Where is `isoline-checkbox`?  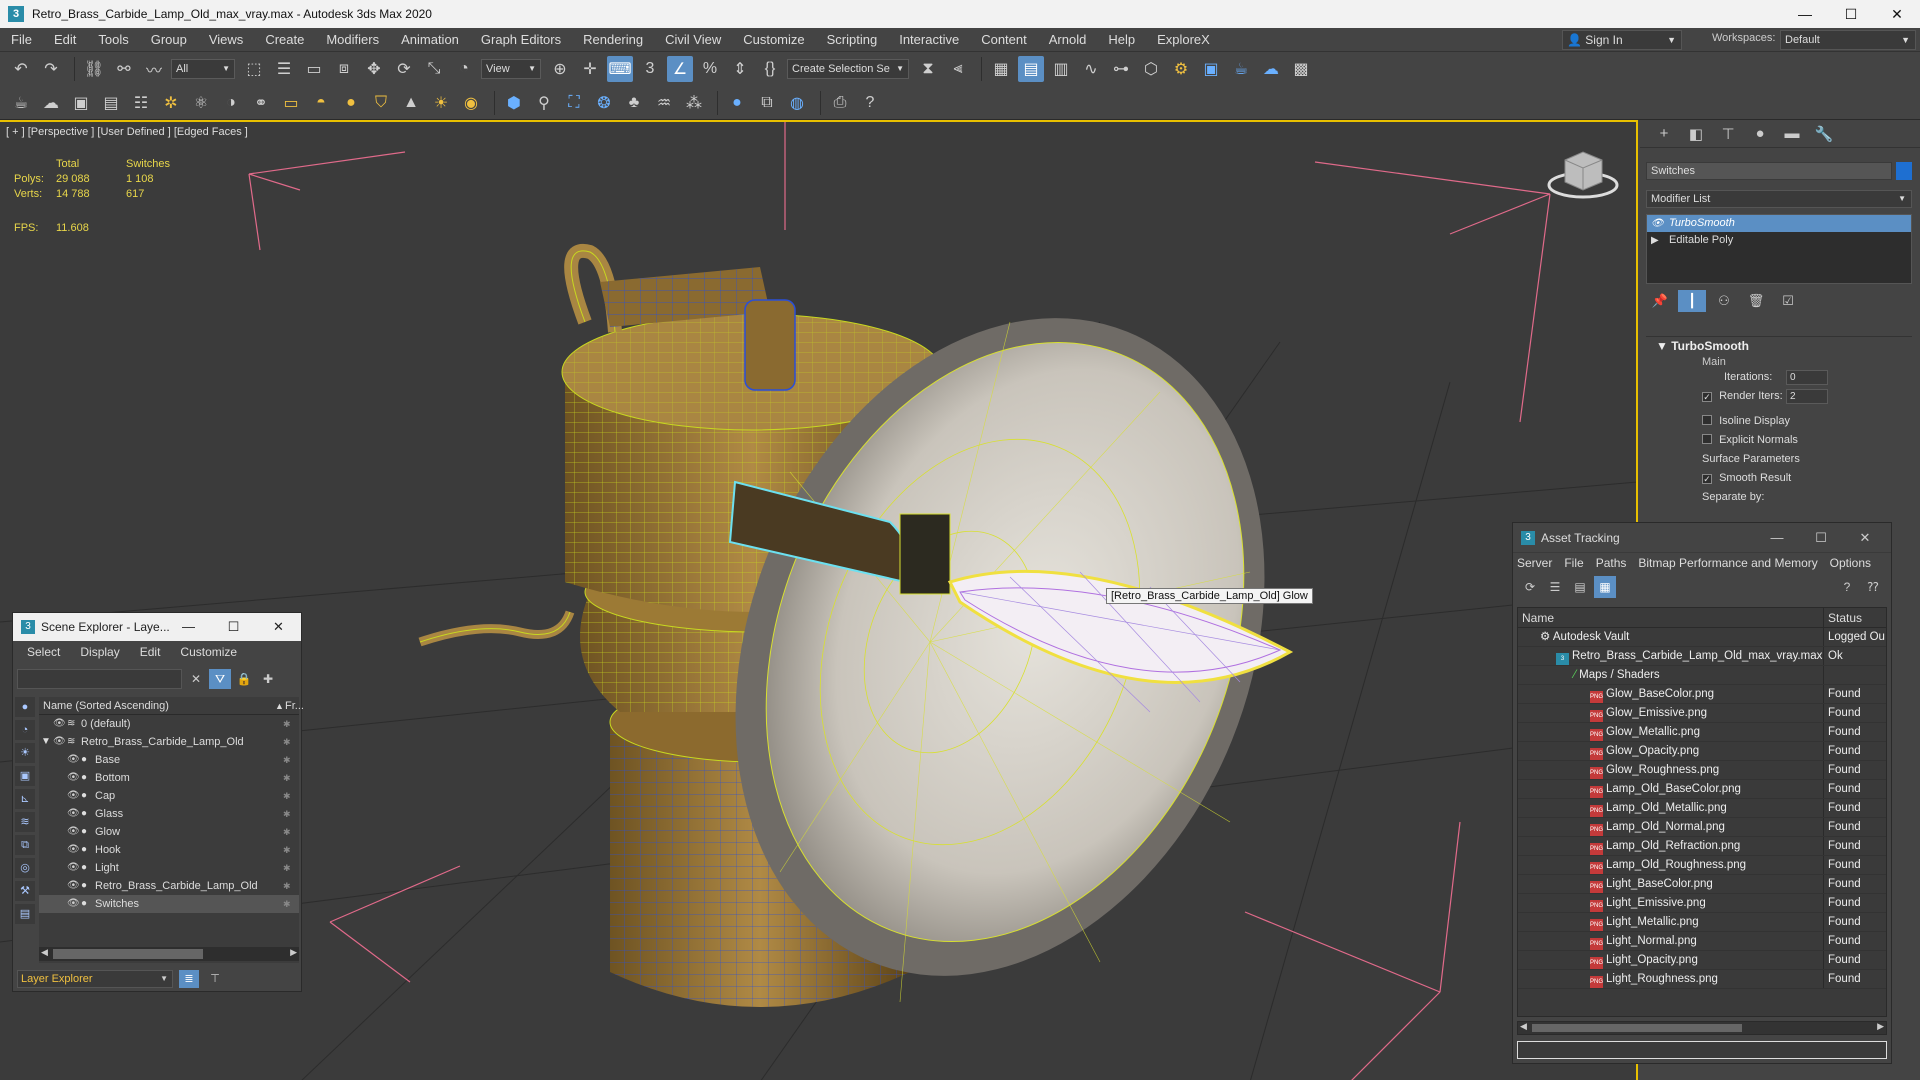 isoline-checkbox is located at coordinates (1707, 420).